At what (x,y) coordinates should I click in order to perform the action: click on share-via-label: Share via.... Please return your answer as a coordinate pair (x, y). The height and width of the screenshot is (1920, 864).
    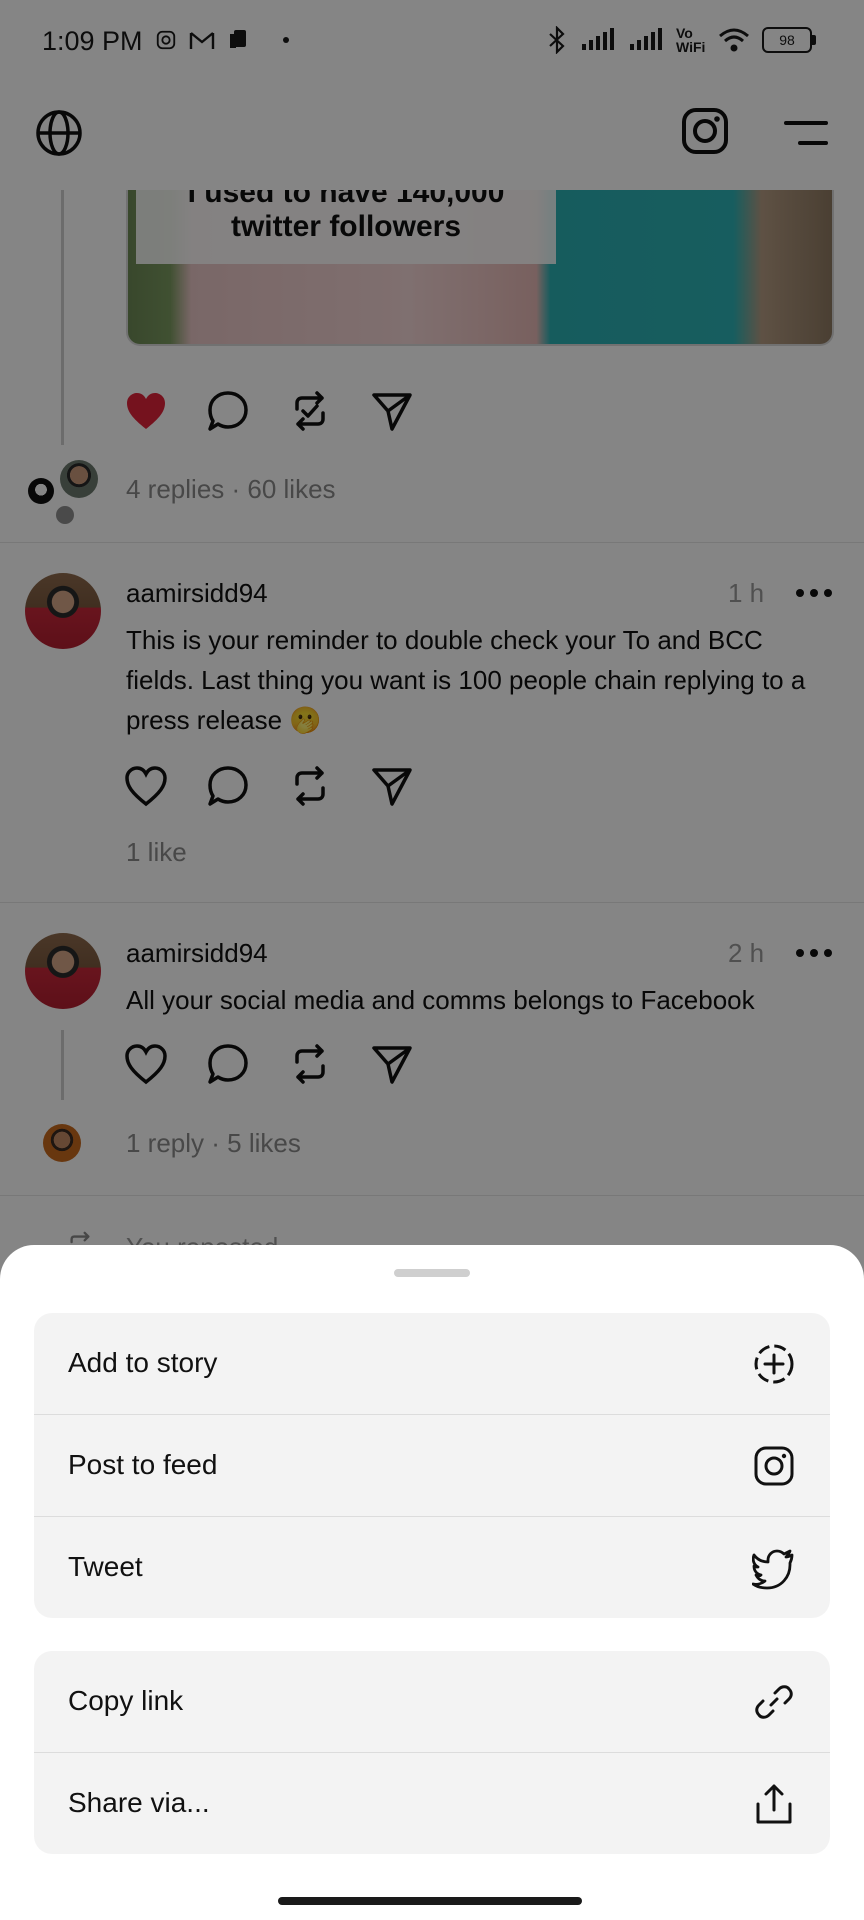
    Looking at the image, I should click on (139, 1802).